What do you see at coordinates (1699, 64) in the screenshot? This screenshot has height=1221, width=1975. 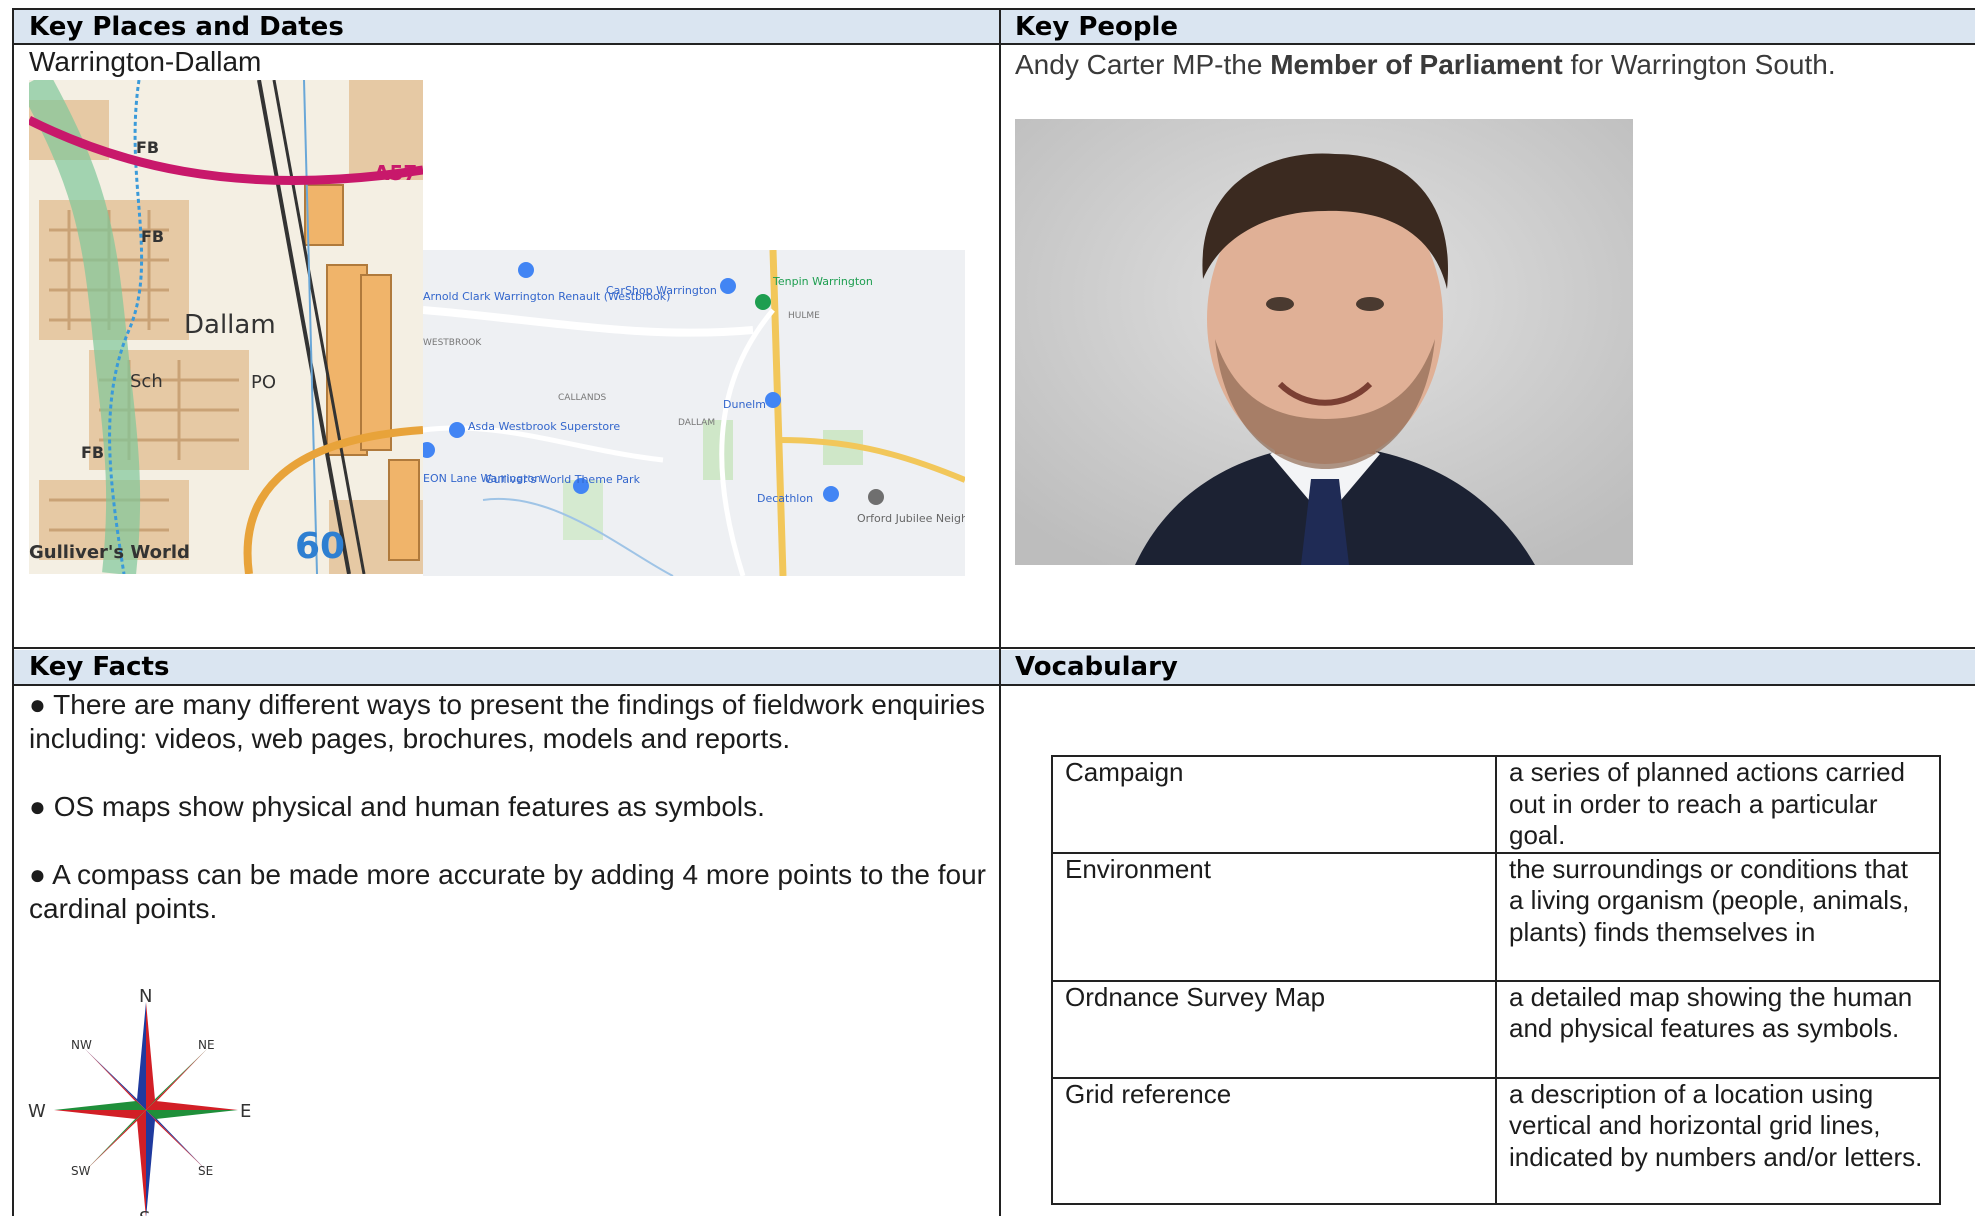 I see `person-line-suffix: for Warrington South.` at bounding box center [1699, 64].